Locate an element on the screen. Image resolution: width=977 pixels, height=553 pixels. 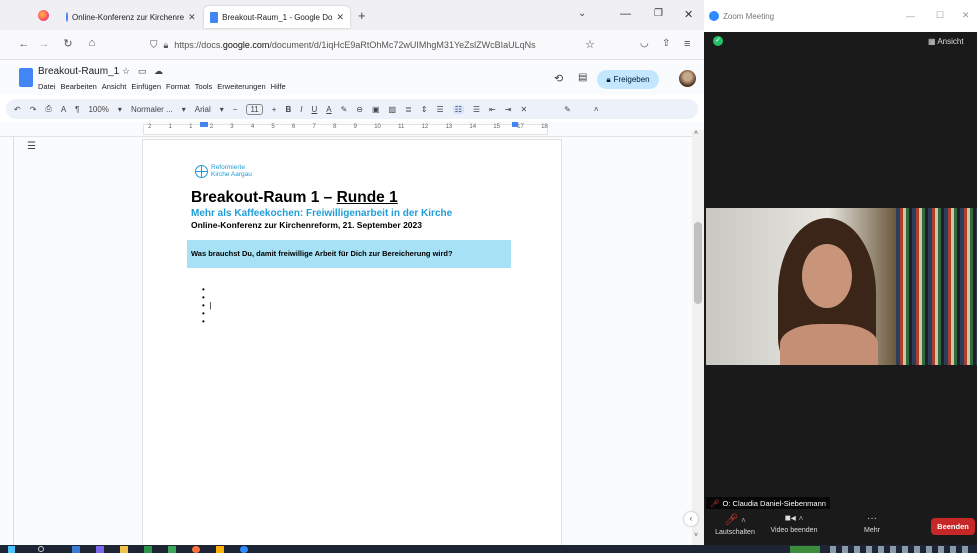
indent-marker-icon is located at coordinates (204, 124).